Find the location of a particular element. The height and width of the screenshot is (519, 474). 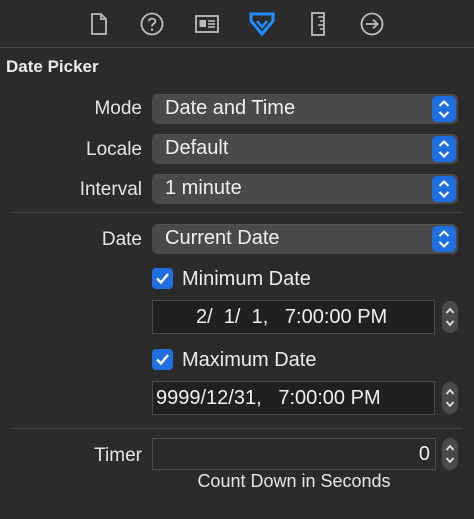

maximum-date-stepper is located at coordinates (450, 398).